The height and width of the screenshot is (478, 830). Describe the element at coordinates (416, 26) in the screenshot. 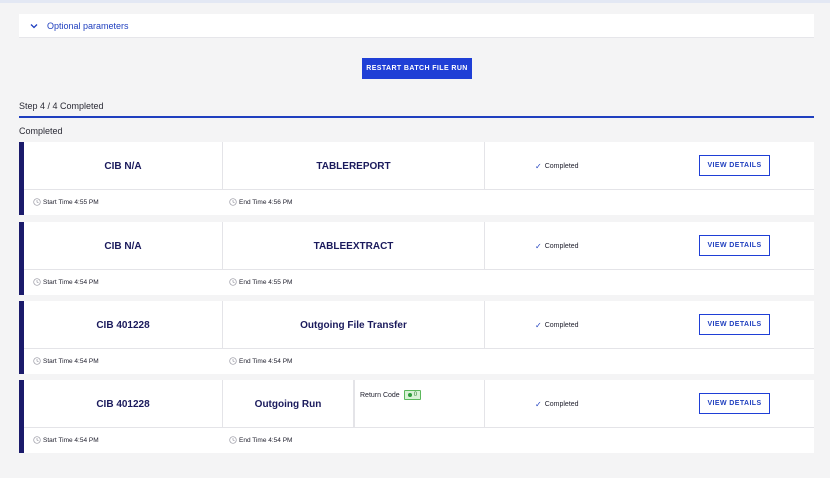

I see `optional-parameters-toggle: Optional parameters` at that location.